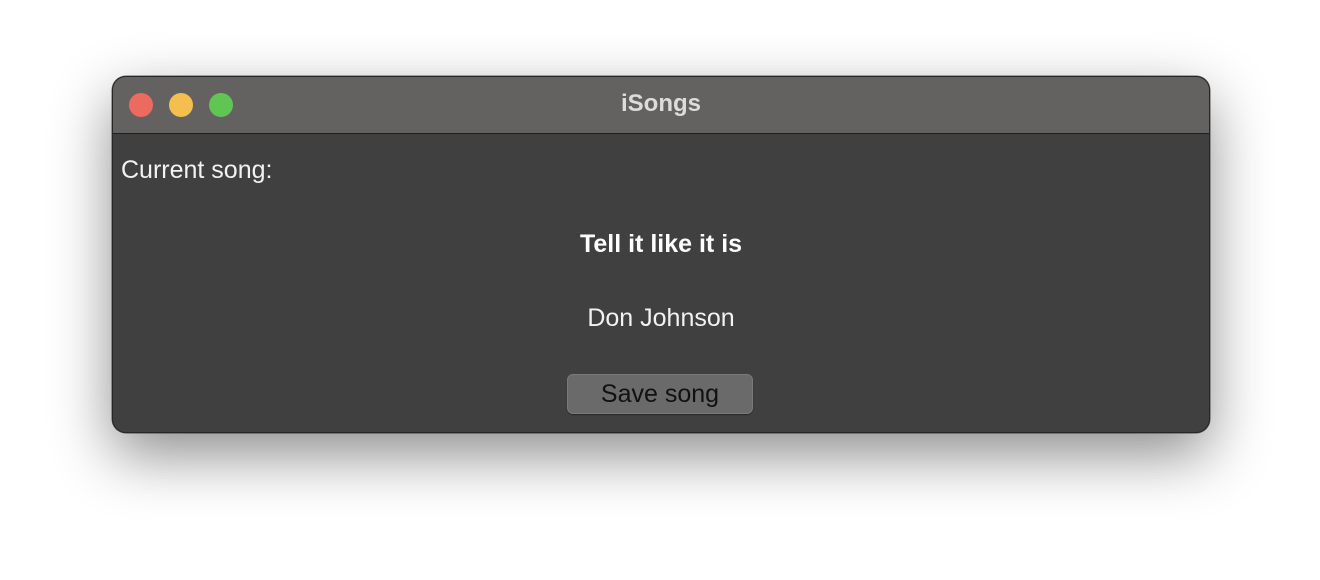 This screenshot has width=1320, height=580. I want to click on song-artist: Don Johnson, so click(661, 318).